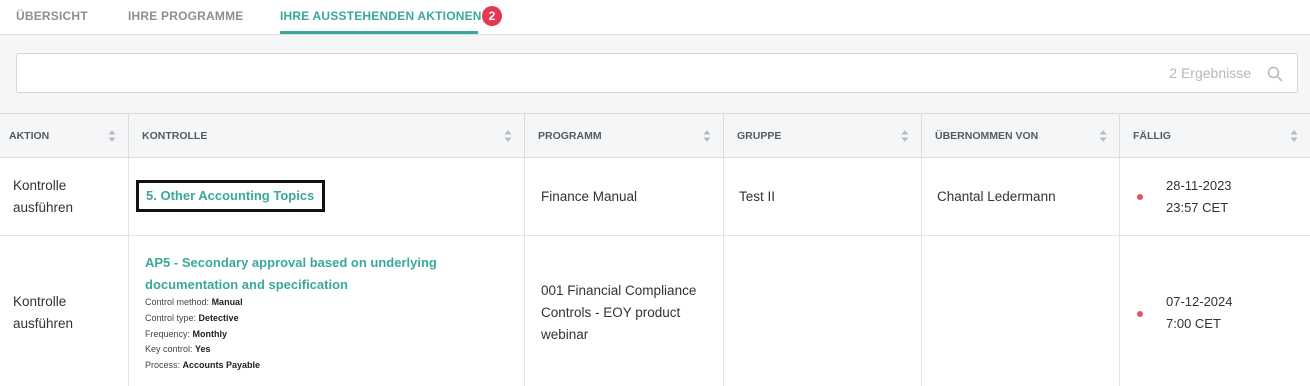 This screenshot has height=386, width=1310. I want to click on group-text: Test II, so click(757, 196).